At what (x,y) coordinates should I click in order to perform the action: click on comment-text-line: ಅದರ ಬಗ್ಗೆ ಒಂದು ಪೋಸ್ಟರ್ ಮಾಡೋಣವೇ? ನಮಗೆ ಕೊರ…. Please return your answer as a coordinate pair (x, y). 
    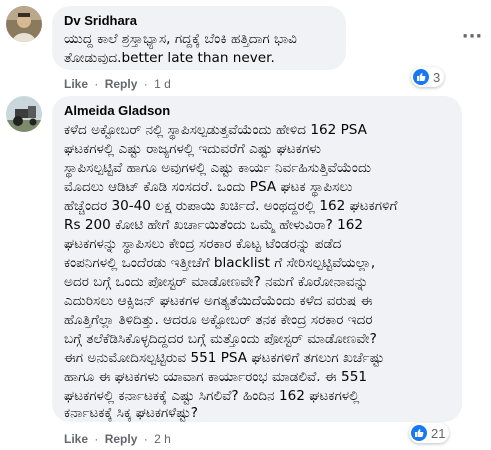
    Looking at the image, I should click on (216, 282).